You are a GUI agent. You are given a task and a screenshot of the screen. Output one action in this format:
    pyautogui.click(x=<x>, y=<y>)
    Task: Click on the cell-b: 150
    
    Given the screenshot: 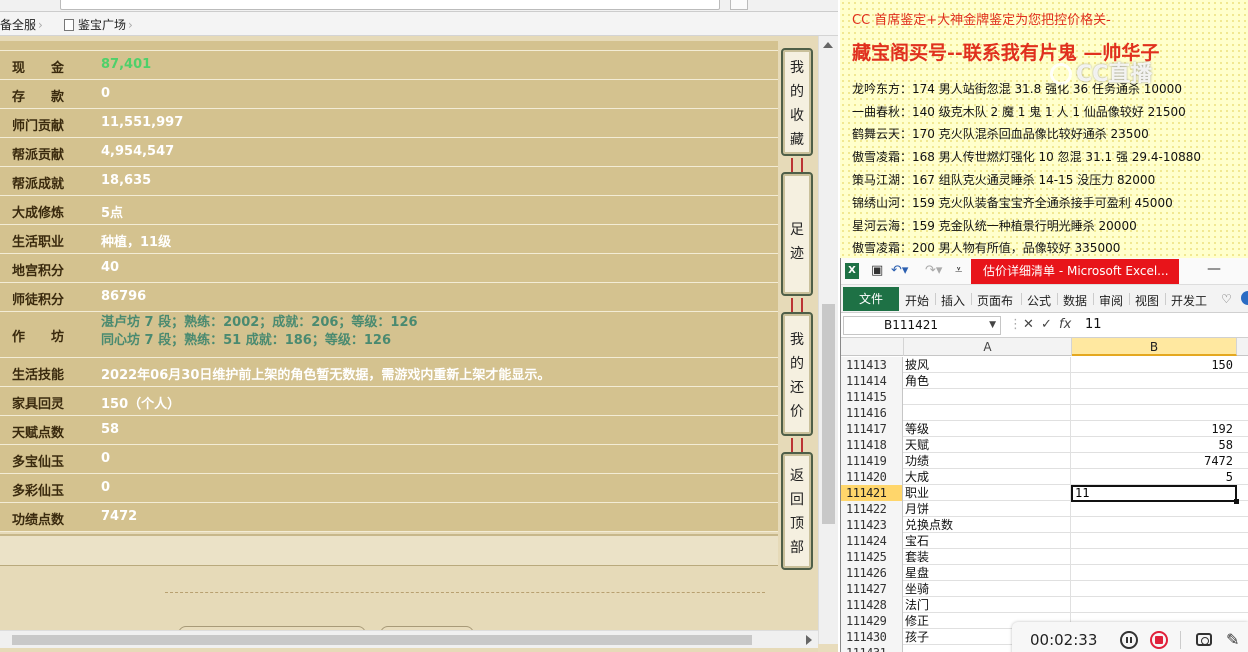 What is the action you would take?
    pyautogui.click(x=1154, y=365)
    